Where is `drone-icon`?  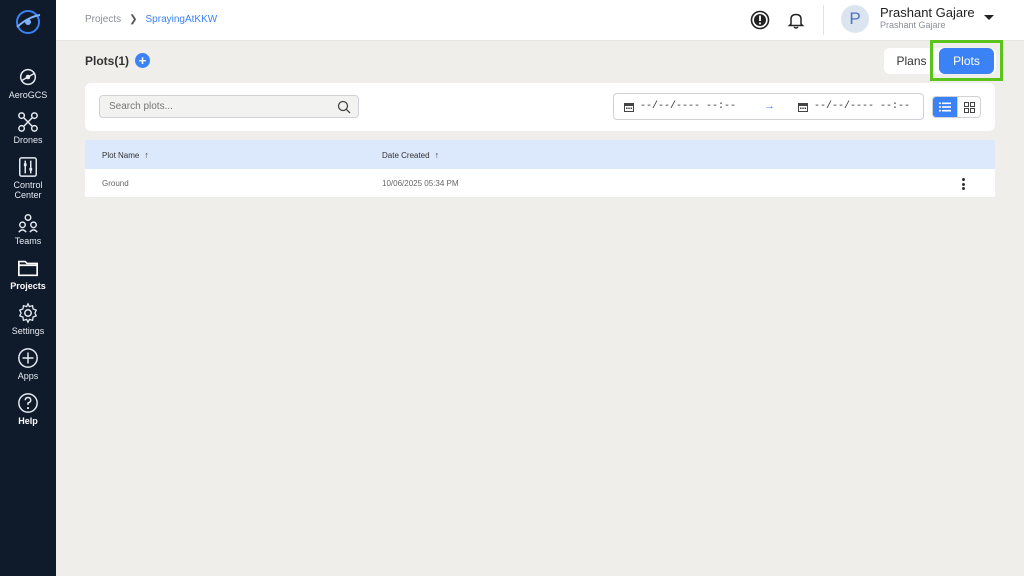 drone-icon is located at coordinates (28, 122).